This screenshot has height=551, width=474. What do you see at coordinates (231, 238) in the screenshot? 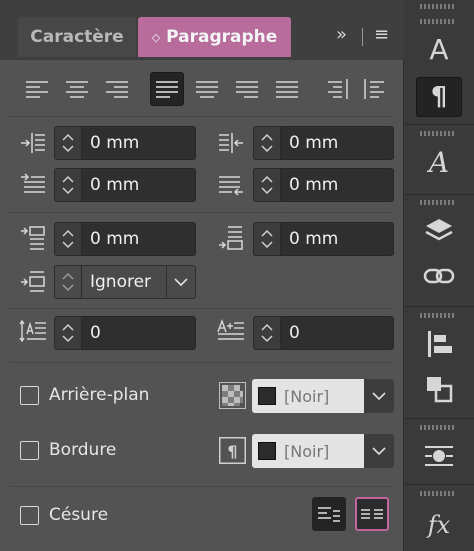
I see `space-after-icon` at bounding box center [231, 238].